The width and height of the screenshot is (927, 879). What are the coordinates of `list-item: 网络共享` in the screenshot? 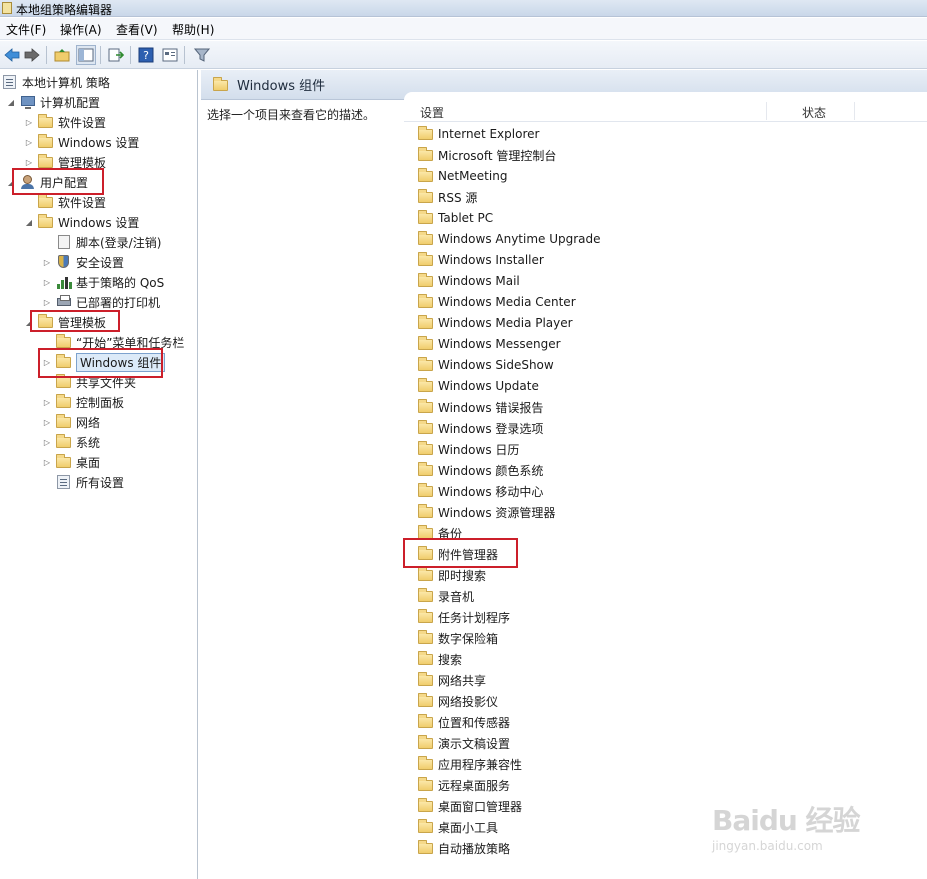 It's located at (452, 680).